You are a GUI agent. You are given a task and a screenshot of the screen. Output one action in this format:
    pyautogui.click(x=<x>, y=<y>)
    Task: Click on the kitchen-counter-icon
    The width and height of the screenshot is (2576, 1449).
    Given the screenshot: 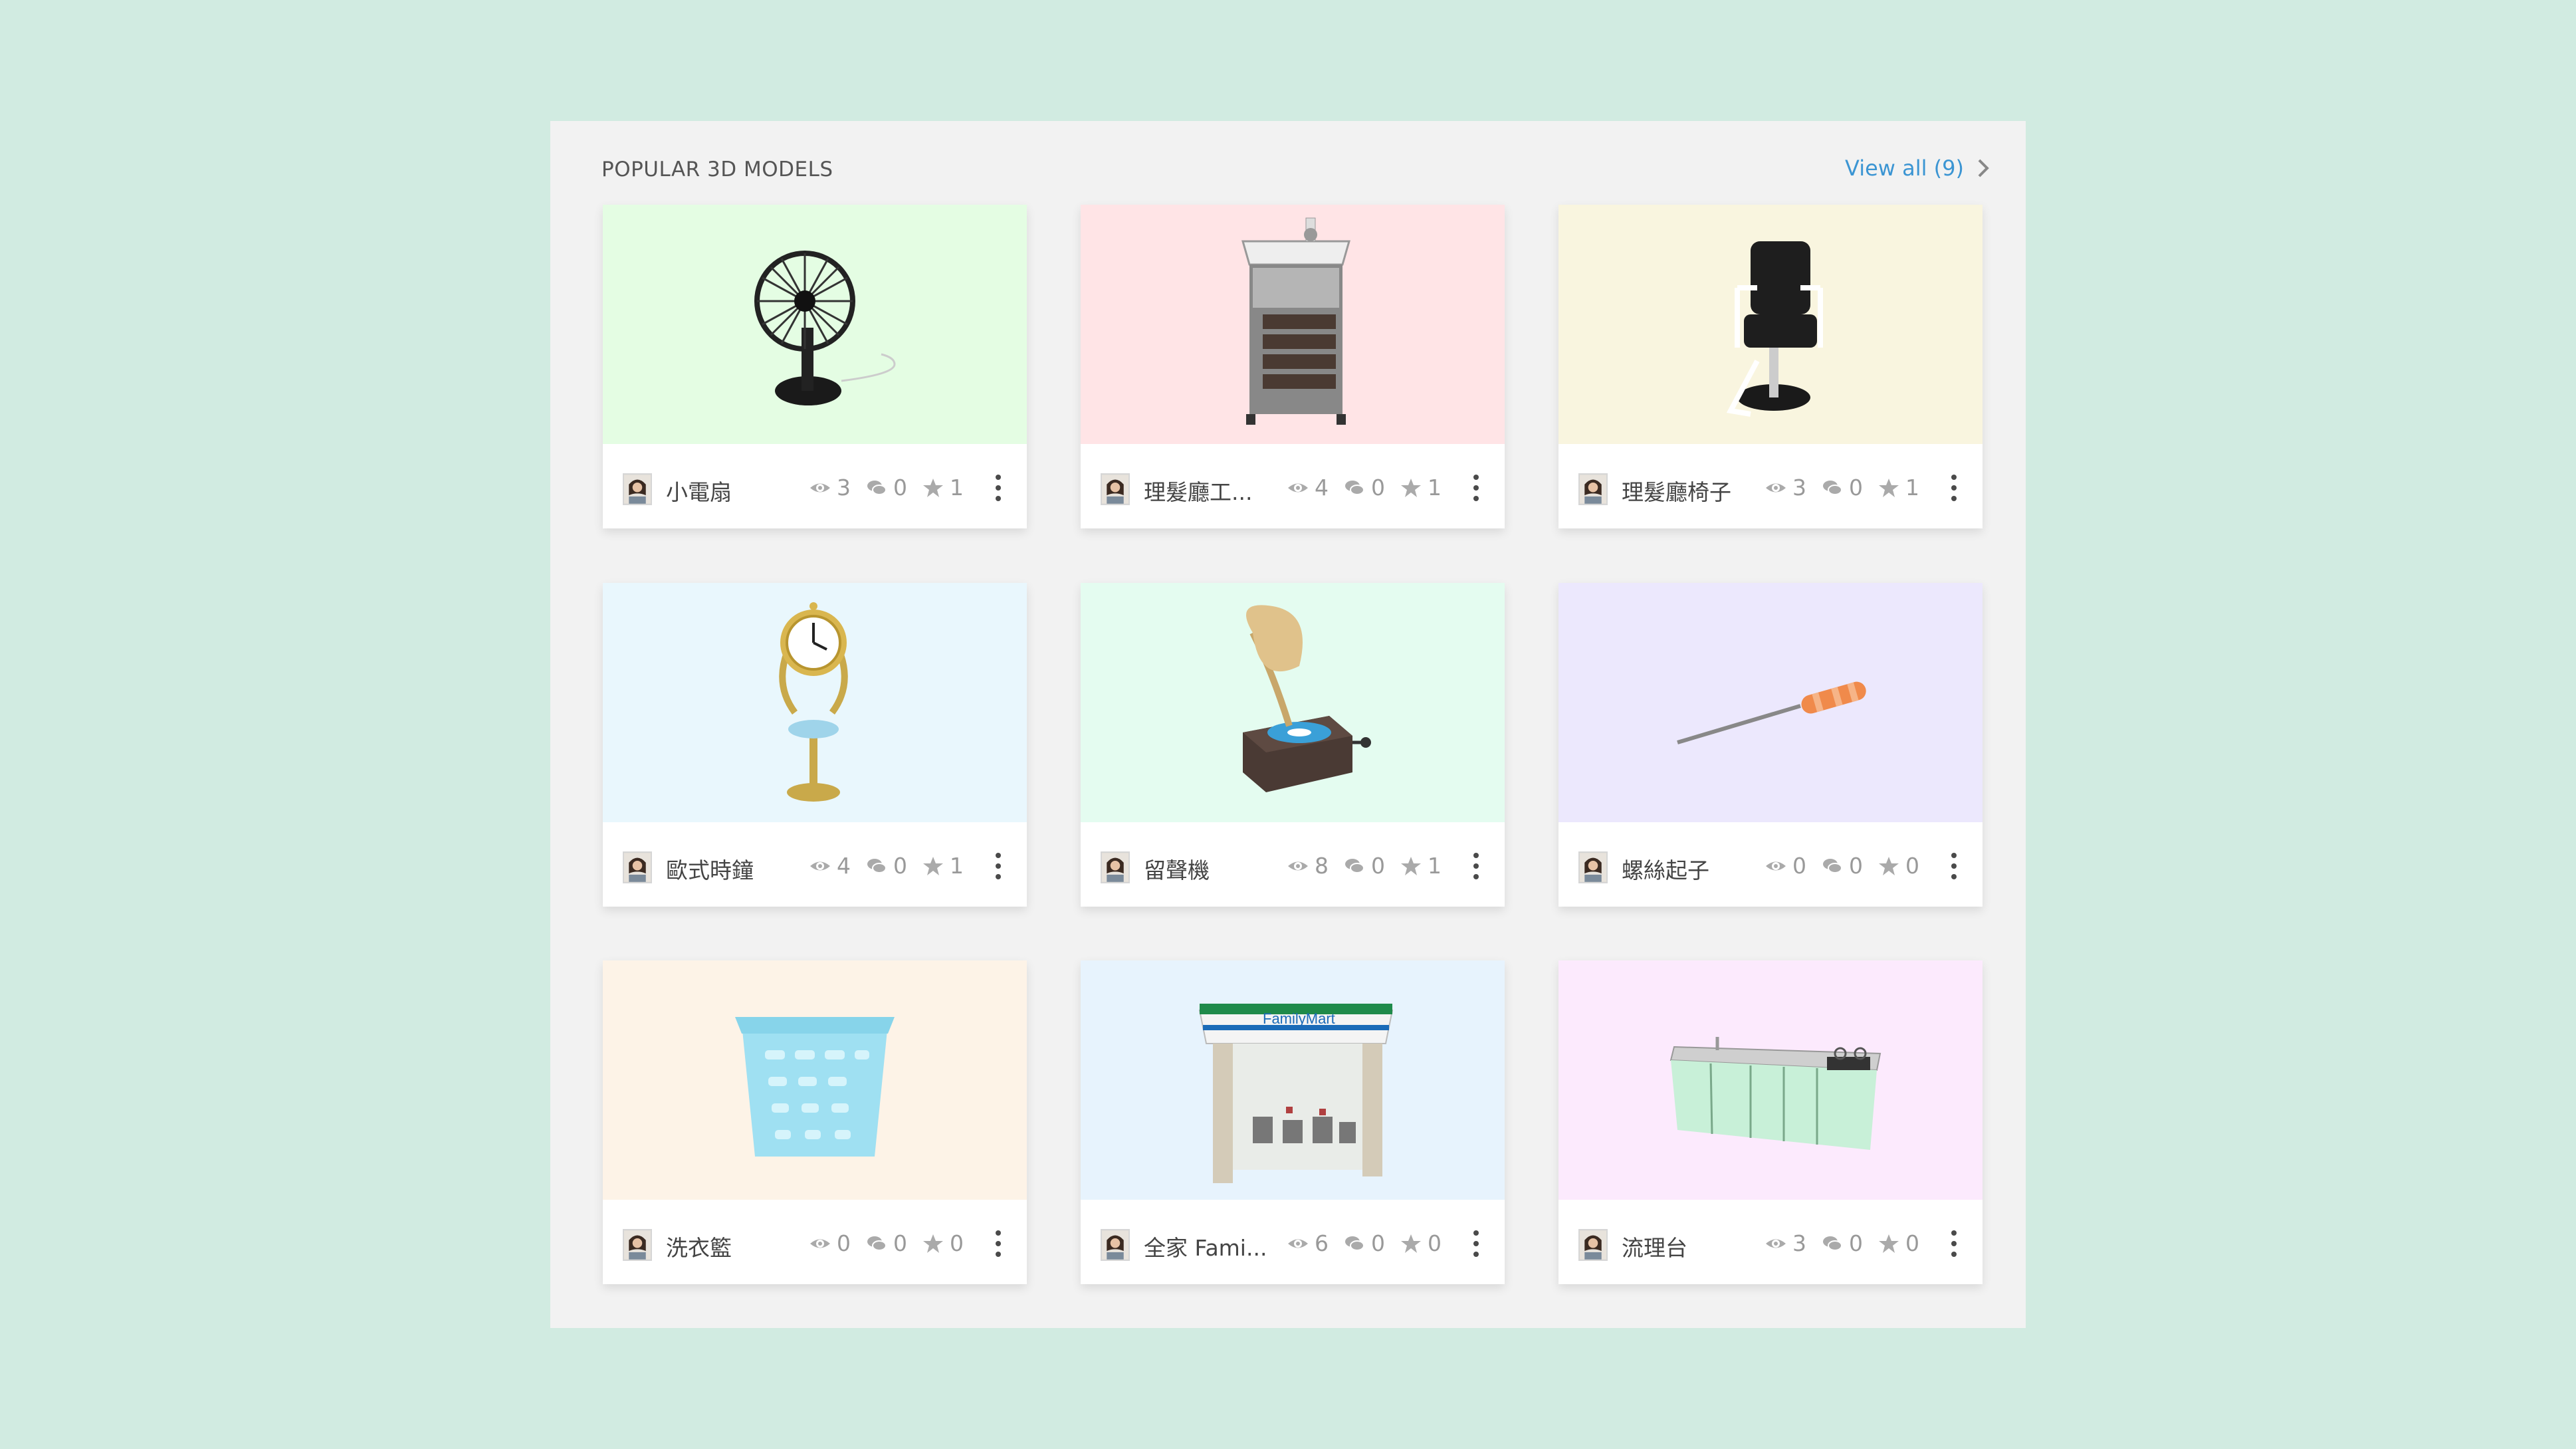 What is the action you would take?
    pyautogui.click(x=1775, y=1093)
    